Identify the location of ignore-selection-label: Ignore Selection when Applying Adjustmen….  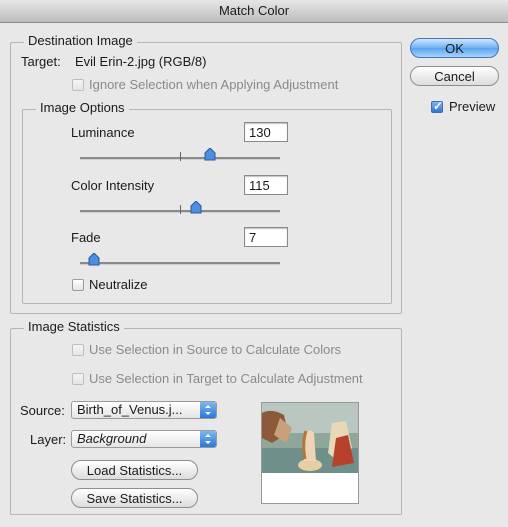
(214, 84).